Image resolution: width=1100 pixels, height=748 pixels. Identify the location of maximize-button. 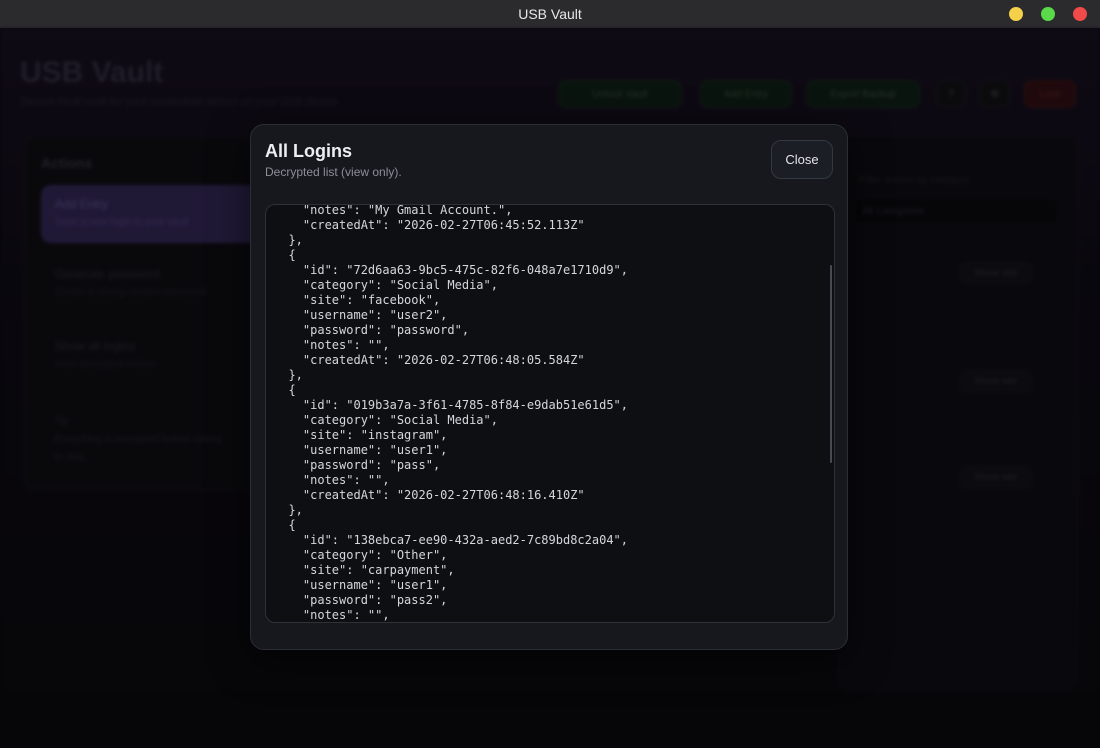
(1048, 14).